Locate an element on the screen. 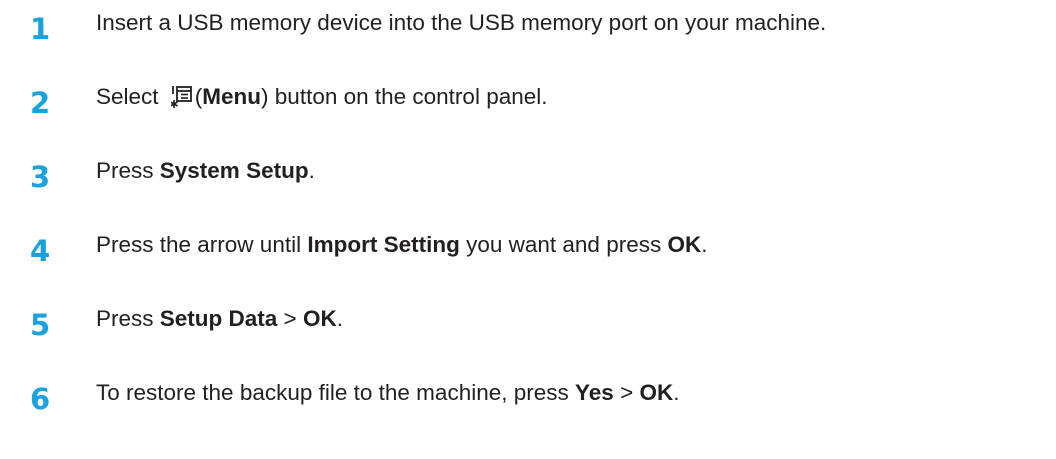 Image resolution: width=1056 pixels, height=459 pixels. step-number: 1 is located at coordinates (40, 29).